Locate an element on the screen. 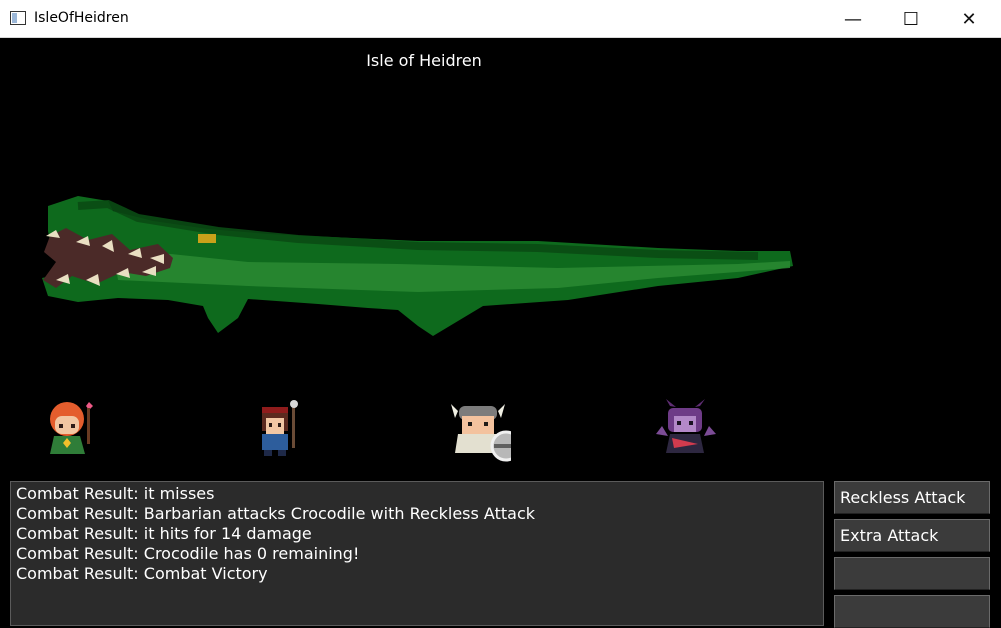 The width and height of the screenshot is (1001, 628). maximize-icon: ☐ is located at coordinates (911, 19).